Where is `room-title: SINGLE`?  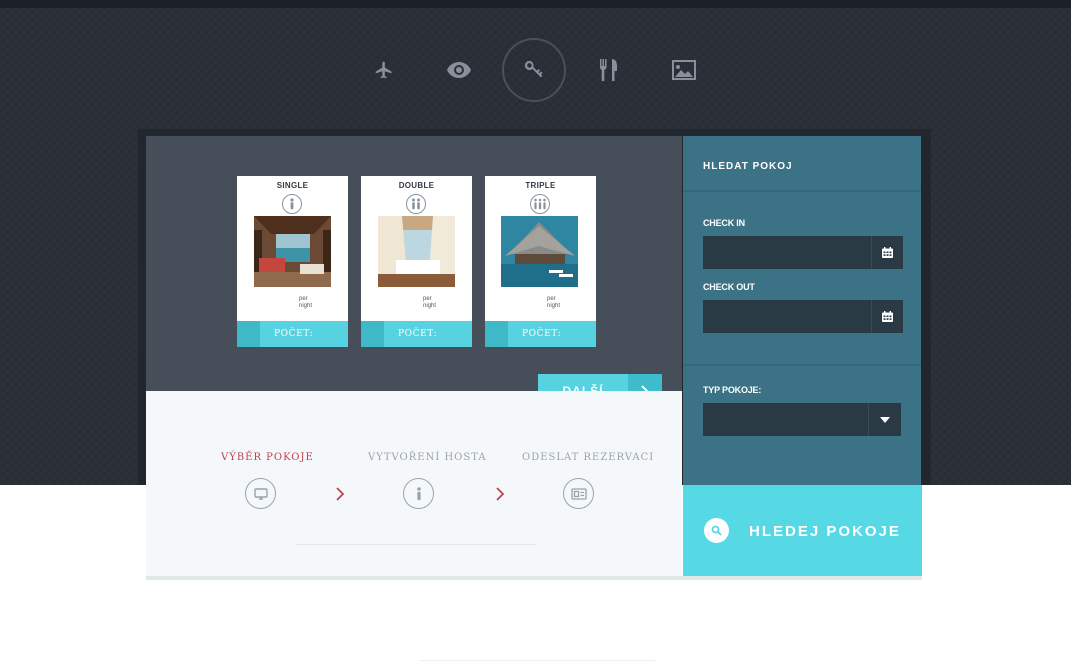 room-title: SINGLE is located at coordinates (292, 185).